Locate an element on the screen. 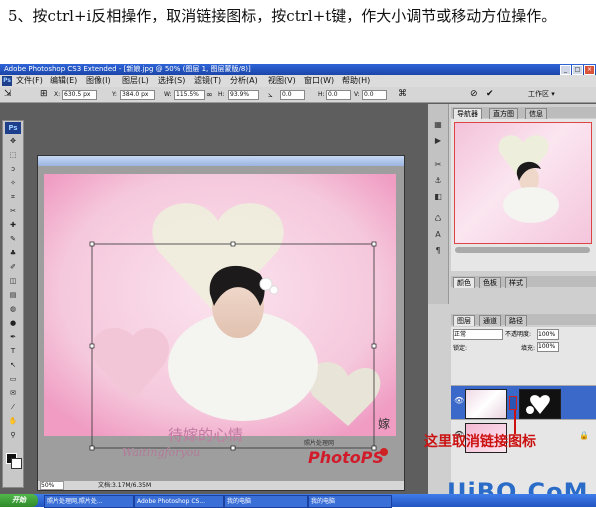  zoom-field: 50% is located at coordinates (52, 485).